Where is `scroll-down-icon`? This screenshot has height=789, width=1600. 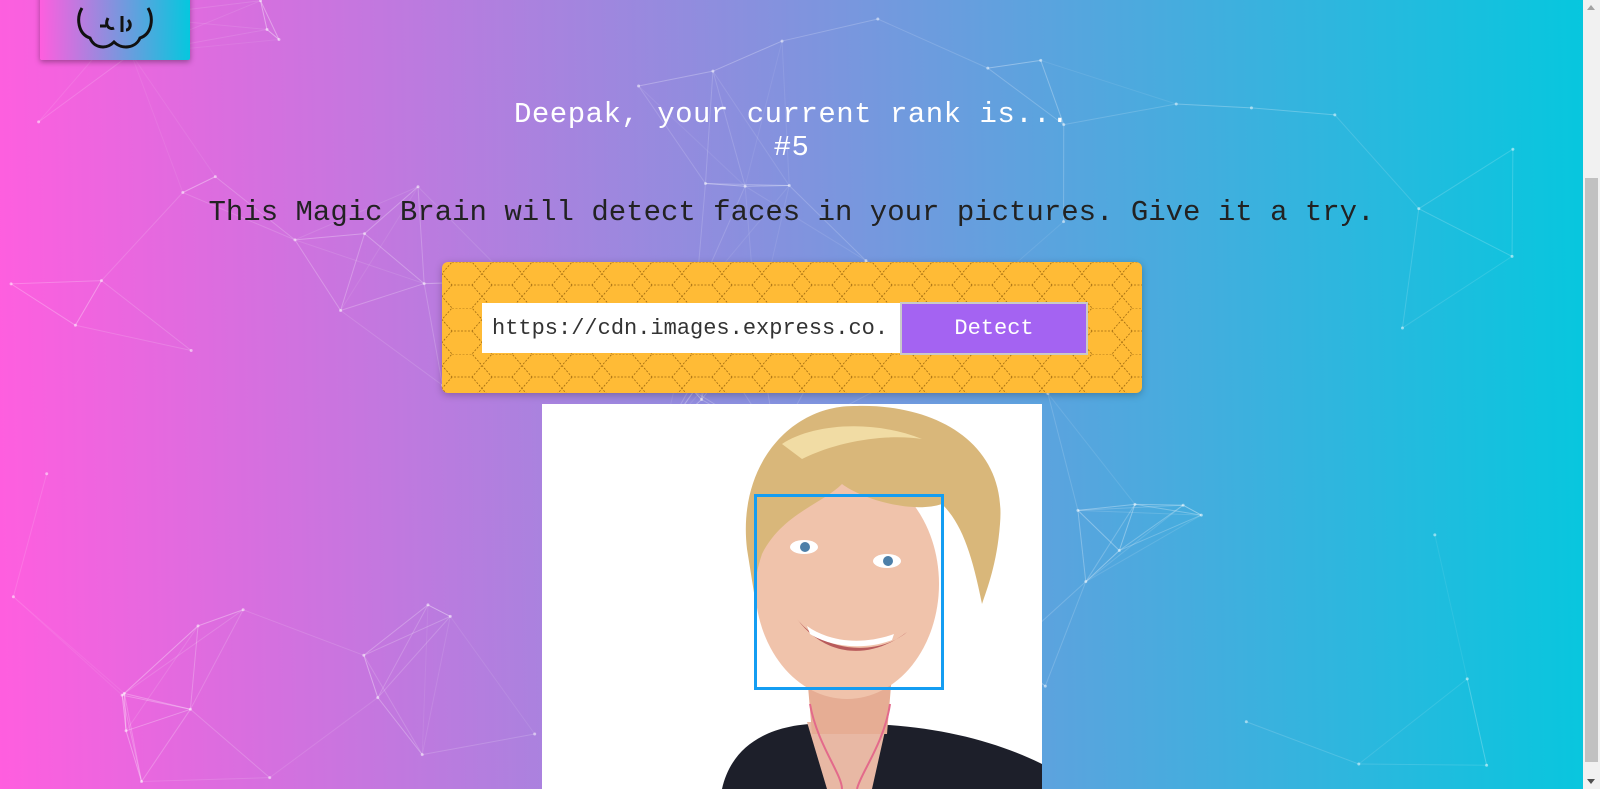
scroll-down-icon is located at coordinates (1591, 781).